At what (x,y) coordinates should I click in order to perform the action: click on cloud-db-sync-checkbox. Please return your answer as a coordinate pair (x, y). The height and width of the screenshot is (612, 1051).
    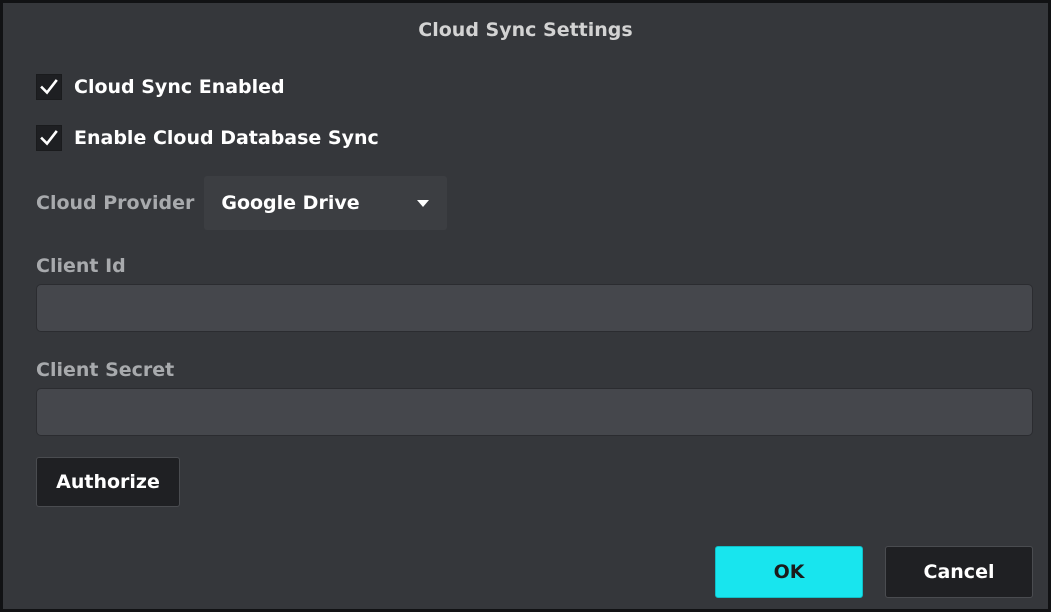
    Looking at the image, I should click on (49, 138).